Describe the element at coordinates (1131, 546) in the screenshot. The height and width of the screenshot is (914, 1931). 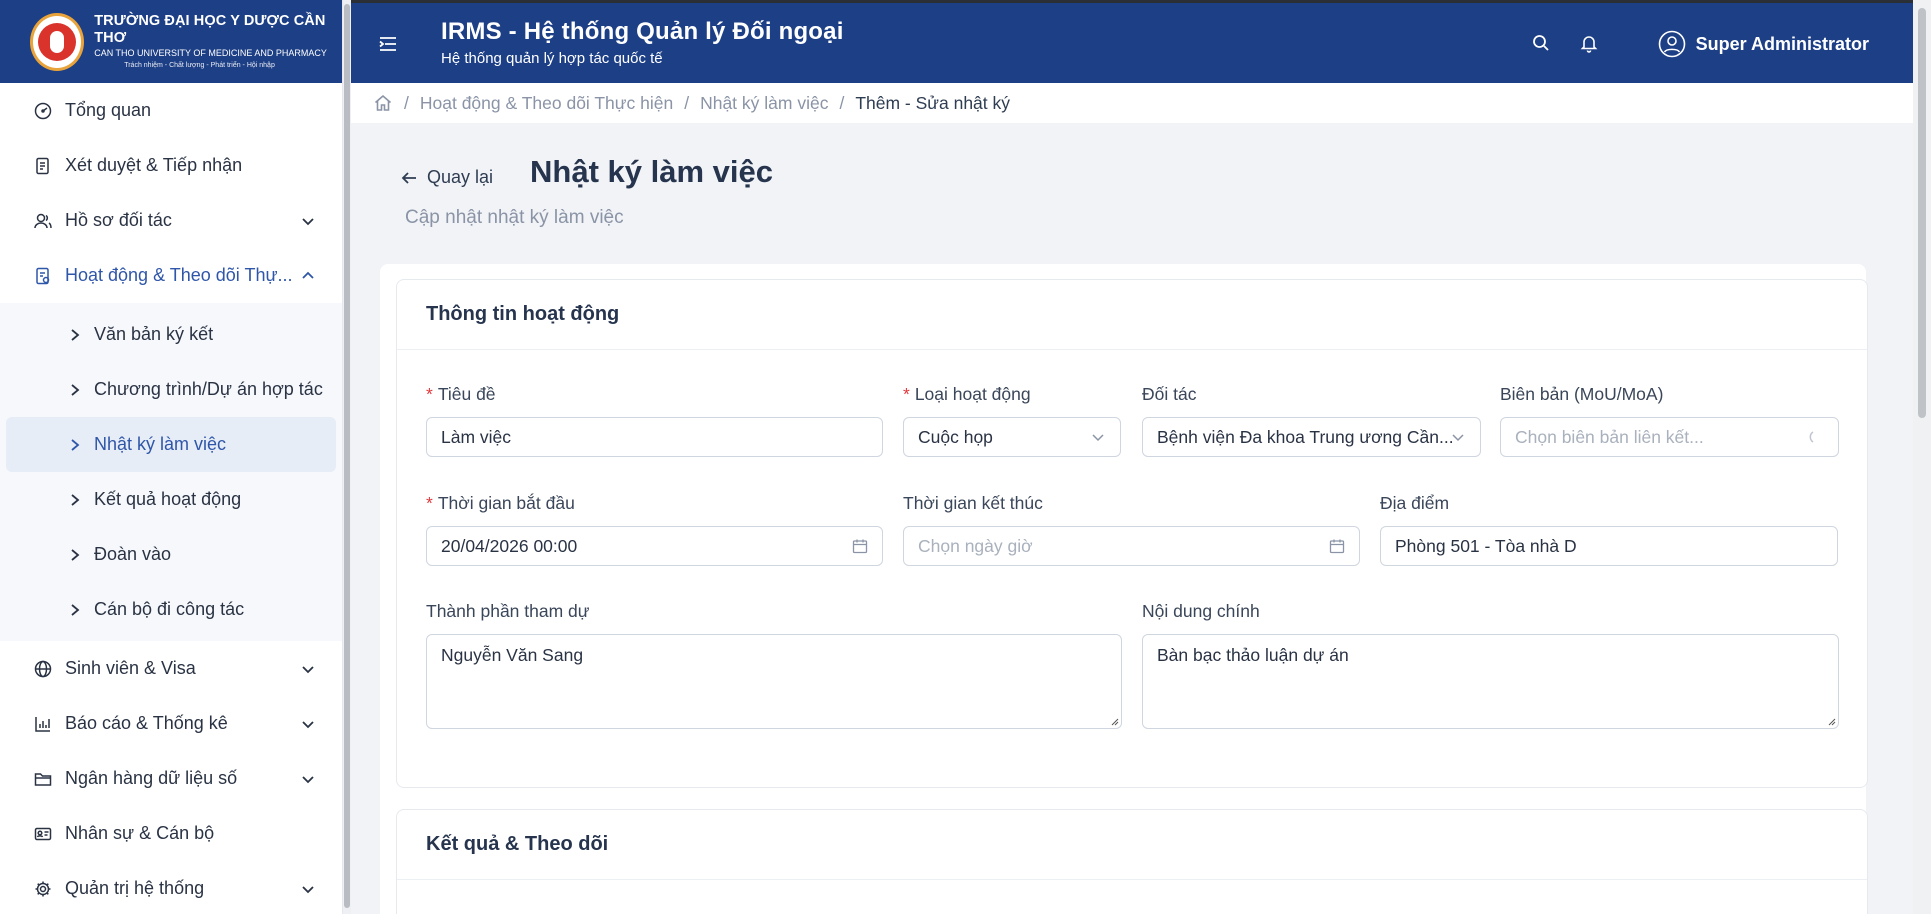
I see `end-time-picker: Chọn ngày giờ` at that location.